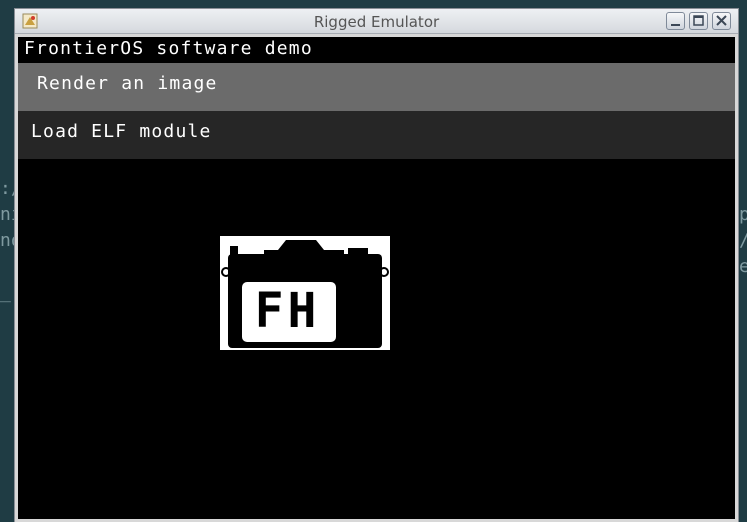  I want to click on background-terminal-left: :/nino -_, so click(7, 240).